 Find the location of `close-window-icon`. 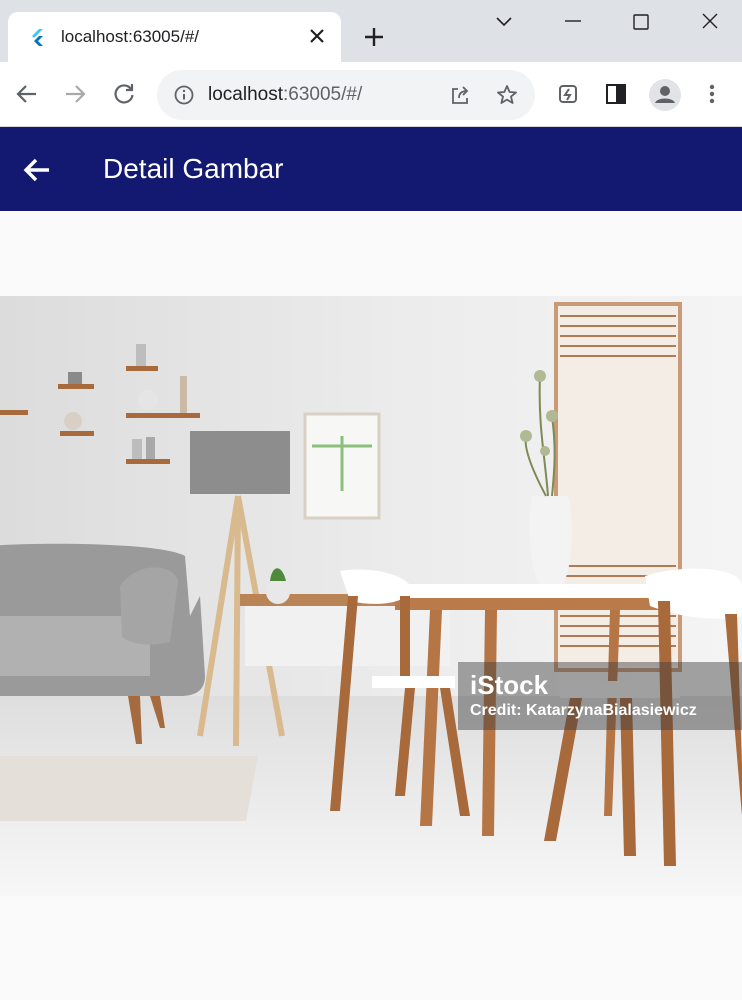

close-window-icon is located at coordinates (710, 22).